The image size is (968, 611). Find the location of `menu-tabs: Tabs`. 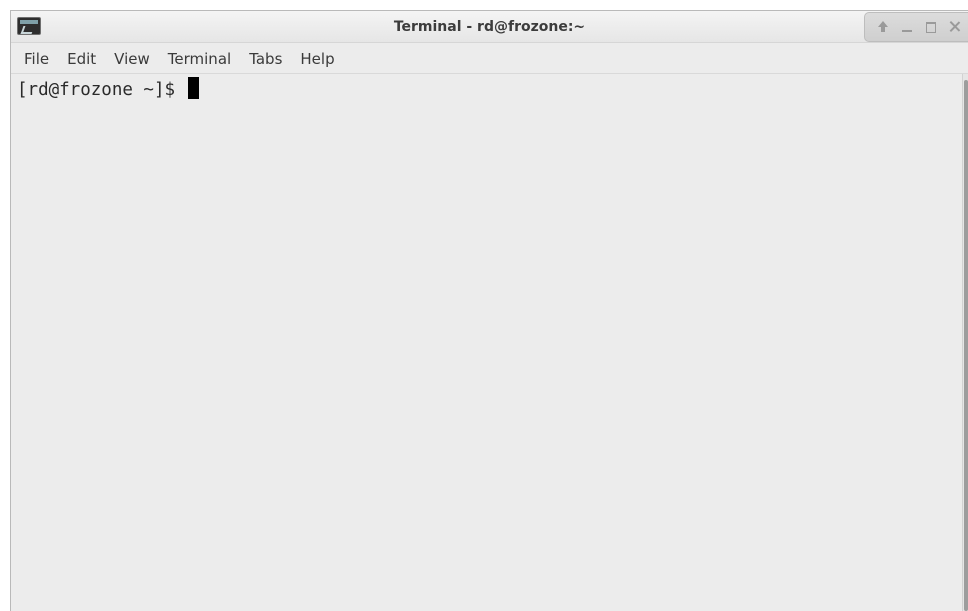

menu-tabs: Tabs is located at coordinates (264, 59).